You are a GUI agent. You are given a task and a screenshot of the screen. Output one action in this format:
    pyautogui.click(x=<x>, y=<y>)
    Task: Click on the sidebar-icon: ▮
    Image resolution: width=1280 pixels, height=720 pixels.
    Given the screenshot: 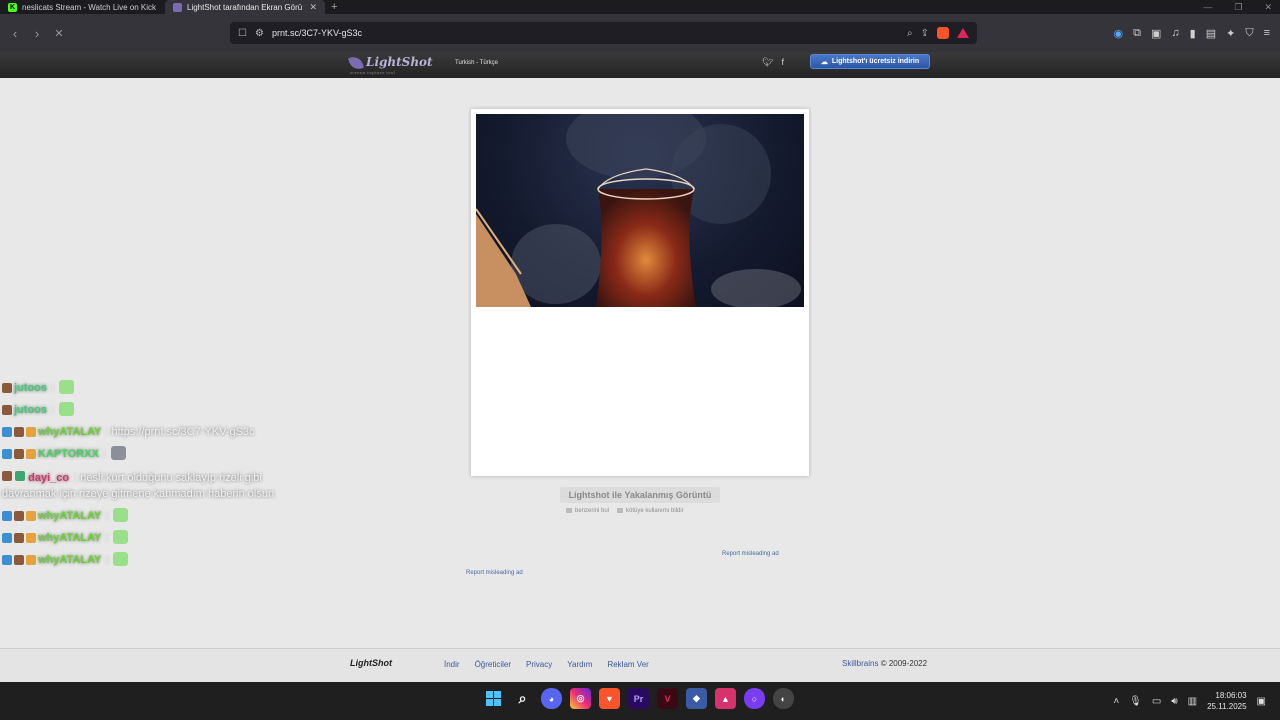 What is the action you would take?
    pyautogui.click(x=1193, y=33)
    